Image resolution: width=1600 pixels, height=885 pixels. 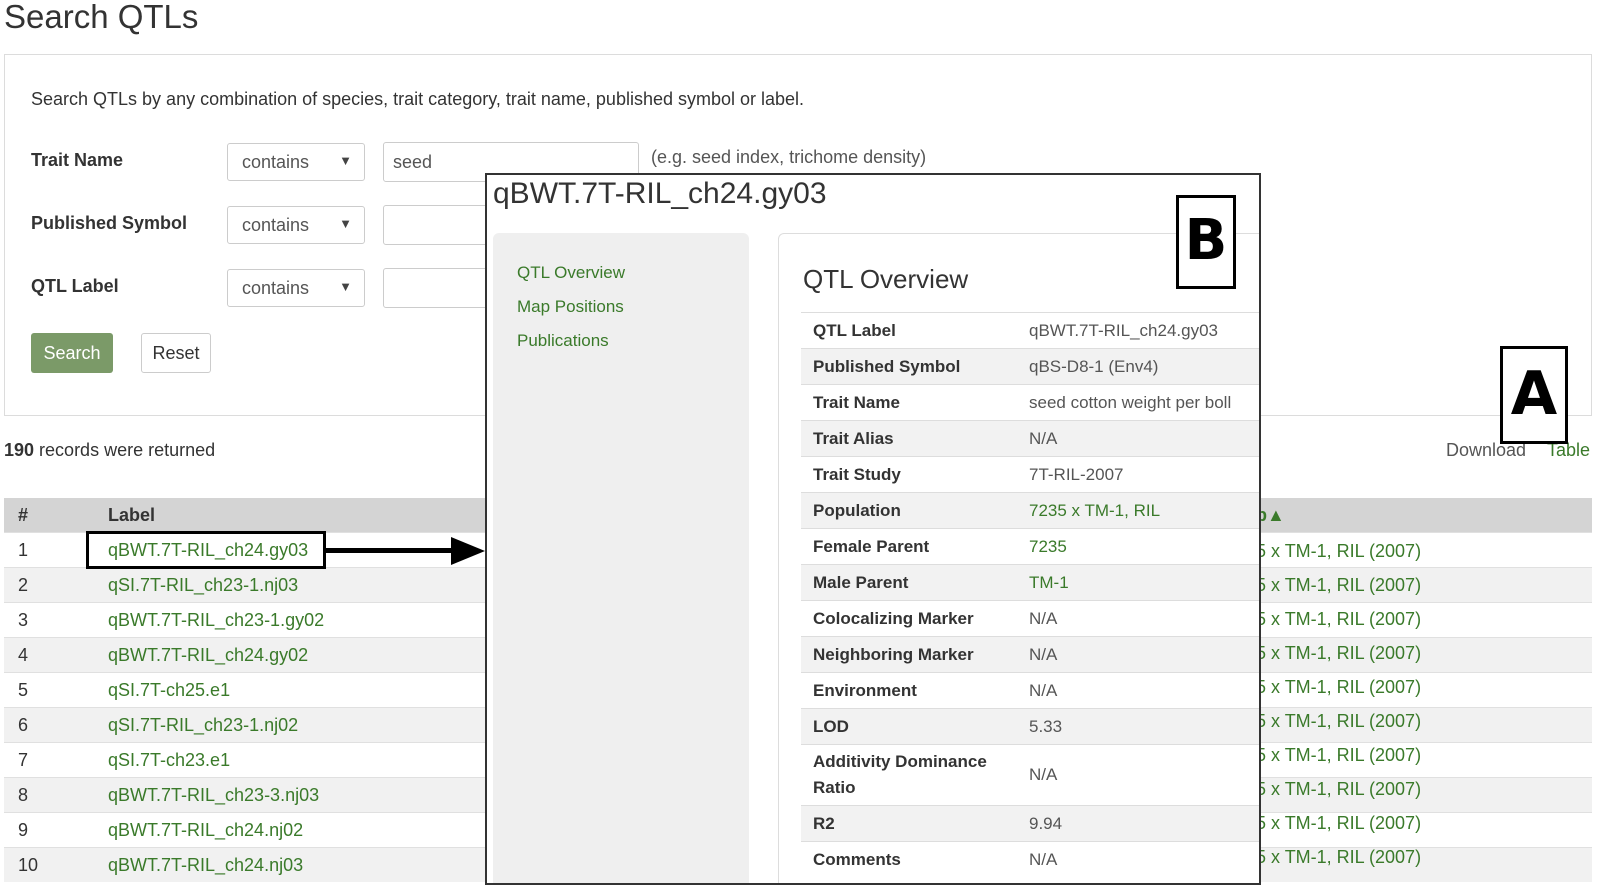 I want to click on detail-key: Comments, so click(x=915, y=859).